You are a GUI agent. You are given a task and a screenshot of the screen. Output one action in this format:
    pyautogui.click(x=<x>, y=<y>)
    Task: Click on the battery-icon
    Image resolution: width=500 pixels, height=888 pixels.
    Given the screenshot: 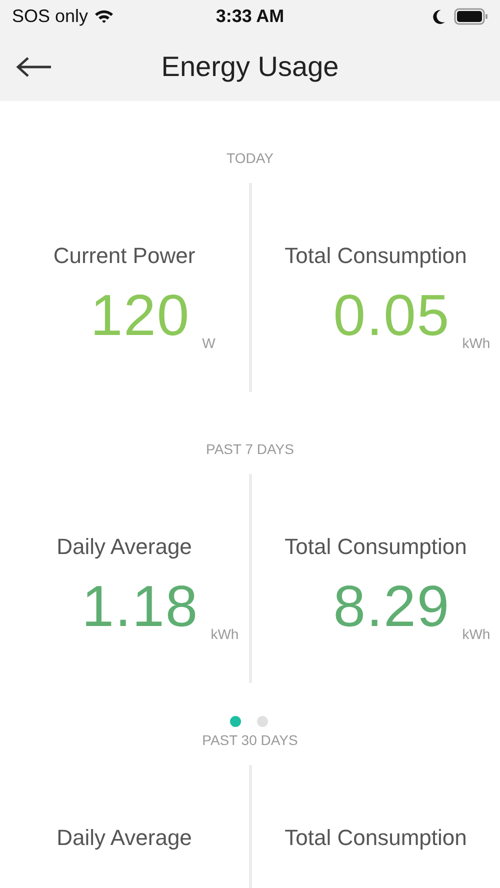 What is the action you would take?
    pyautogui.click(x=471, y=16)
    